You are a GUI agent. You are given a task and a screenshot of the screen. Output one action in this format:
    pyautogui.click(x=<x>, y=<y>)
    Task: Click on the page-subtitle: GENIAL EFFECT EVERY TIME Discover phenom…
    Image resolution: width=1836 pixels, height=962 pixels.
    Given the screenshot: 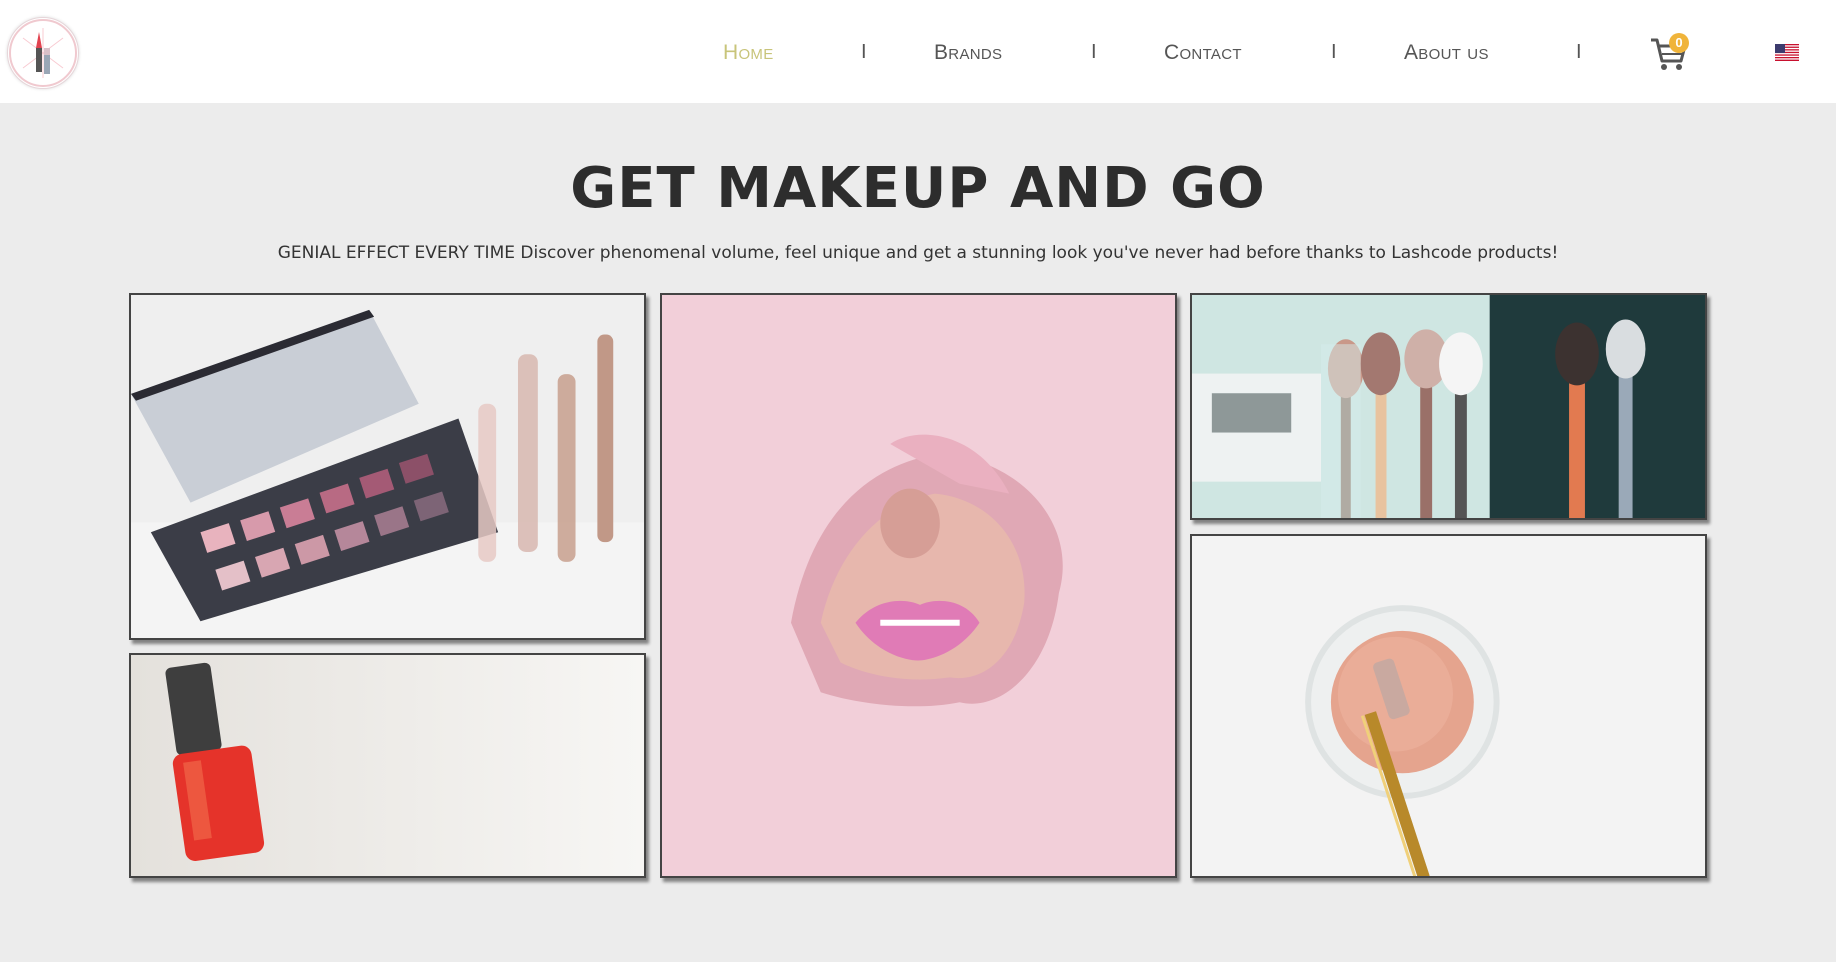 What is the action you would take?
    pyautogui.click(x=918, y=253)
    